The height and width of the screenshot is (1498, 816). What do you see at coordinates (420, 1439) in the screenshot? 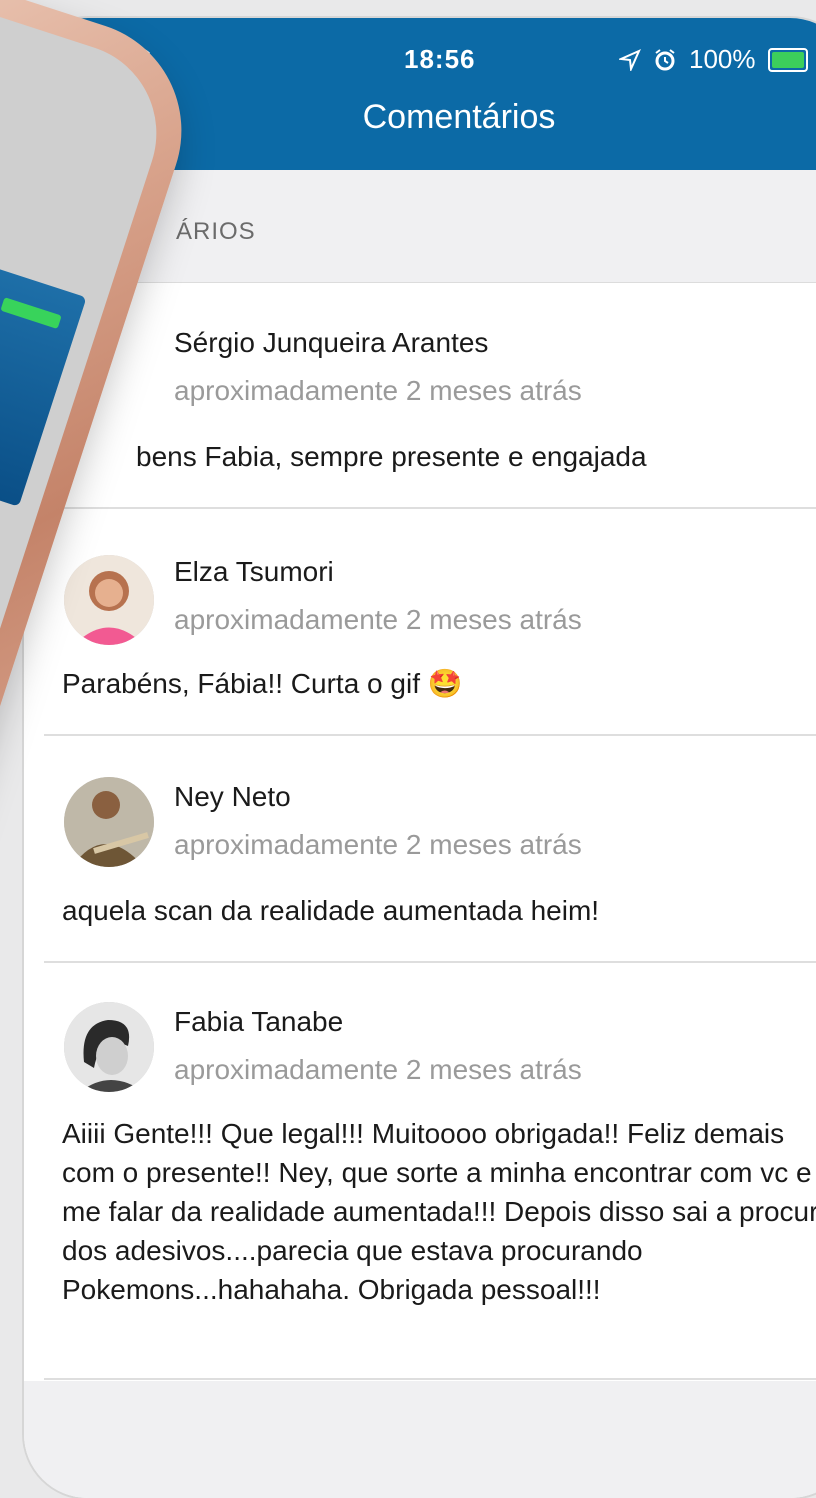
I see `list-footer-area` at bounding box center [420, 1439].